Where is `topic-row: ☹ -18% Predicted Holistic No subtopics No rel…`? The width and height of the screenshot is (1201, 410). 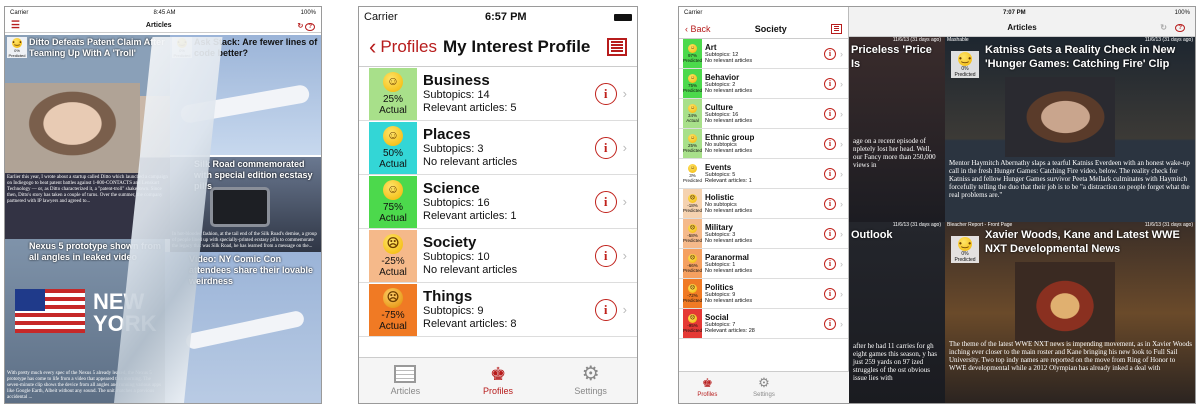
topic-row: ☹ -18% Predicted Holistic No subtopics No rel… is located at coordinates (763, 204).